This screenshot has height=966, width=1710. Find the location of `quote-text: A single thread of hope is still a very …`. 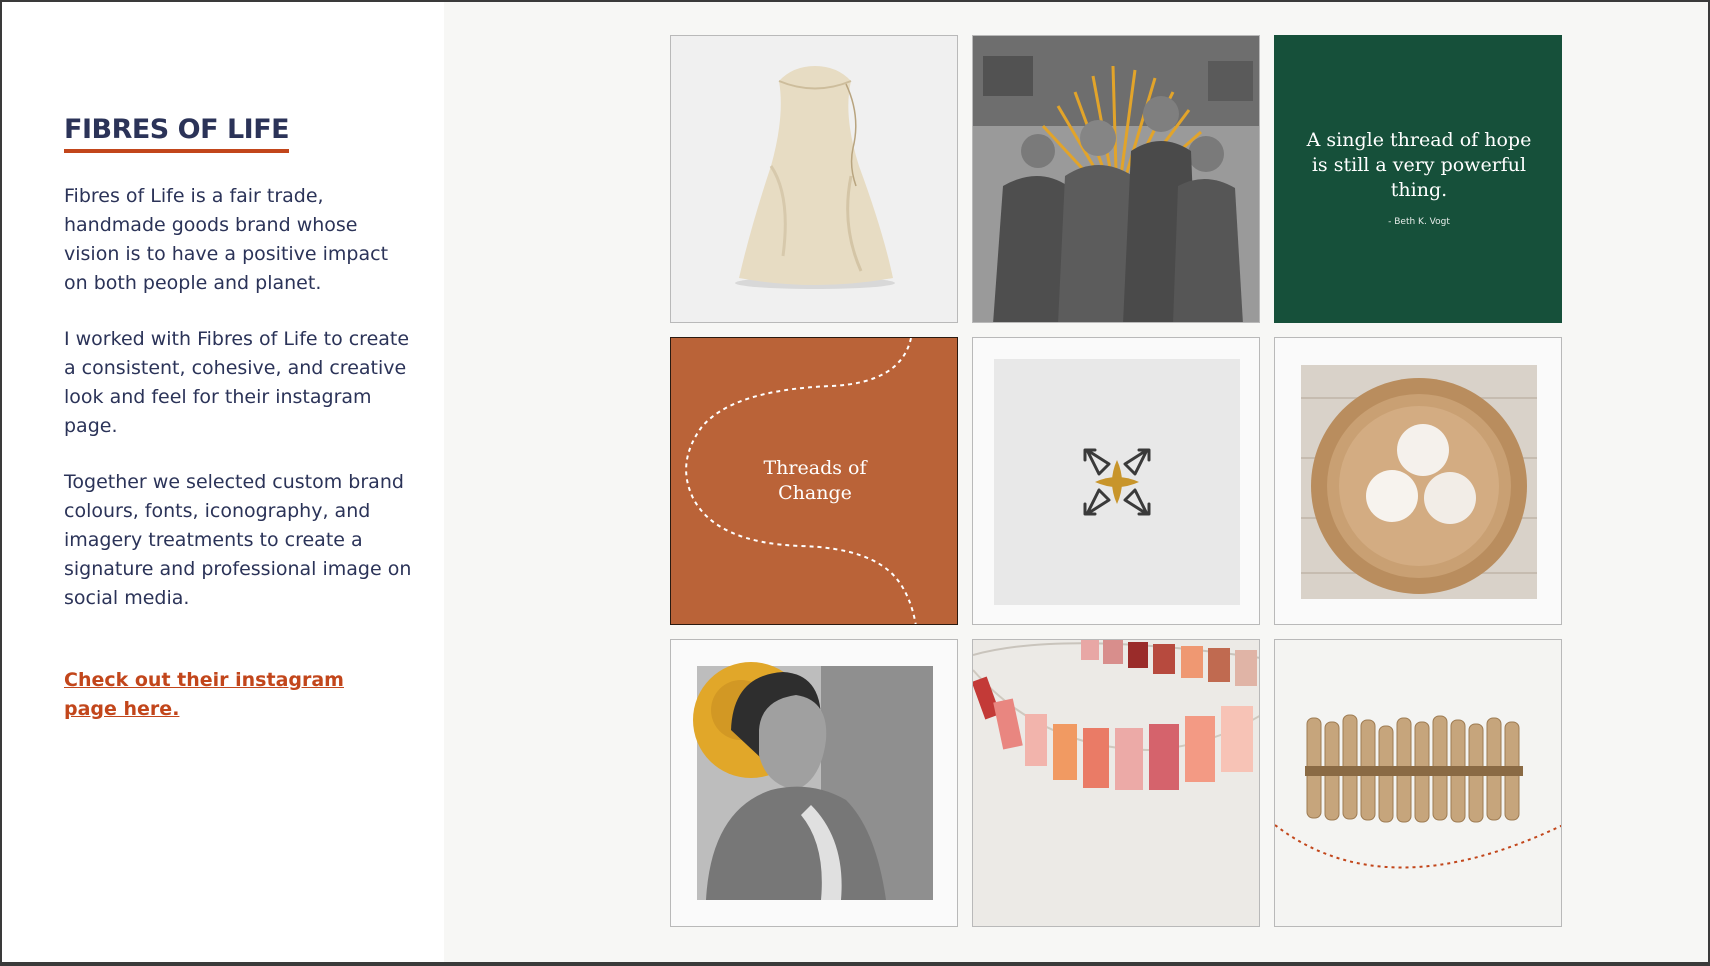

quote-text: A single thread of hope is still a very … is located at coordinates (1419, 165).